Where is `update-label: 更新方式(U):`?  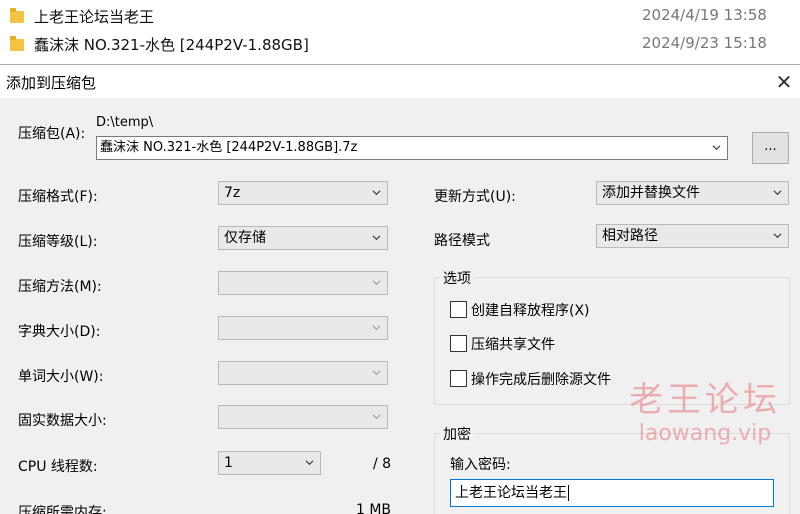
update-label: 更新方式(U): is located at coordinates (475, 197).